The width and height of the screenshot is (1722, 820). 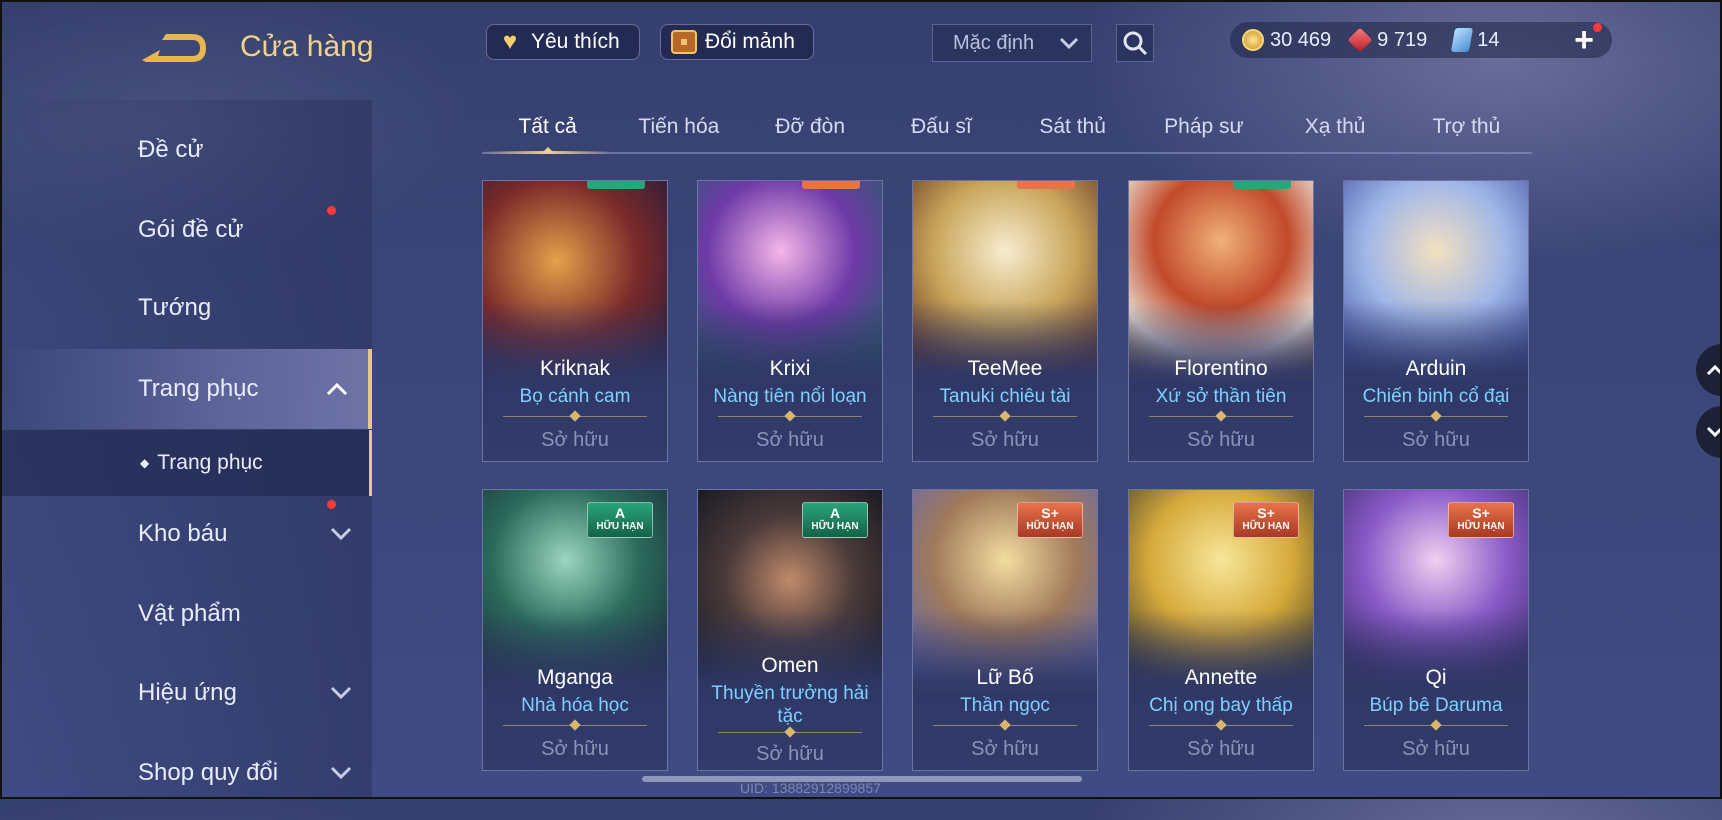 I want to click on gold-coin-icon, so click(x=1253, y=40).